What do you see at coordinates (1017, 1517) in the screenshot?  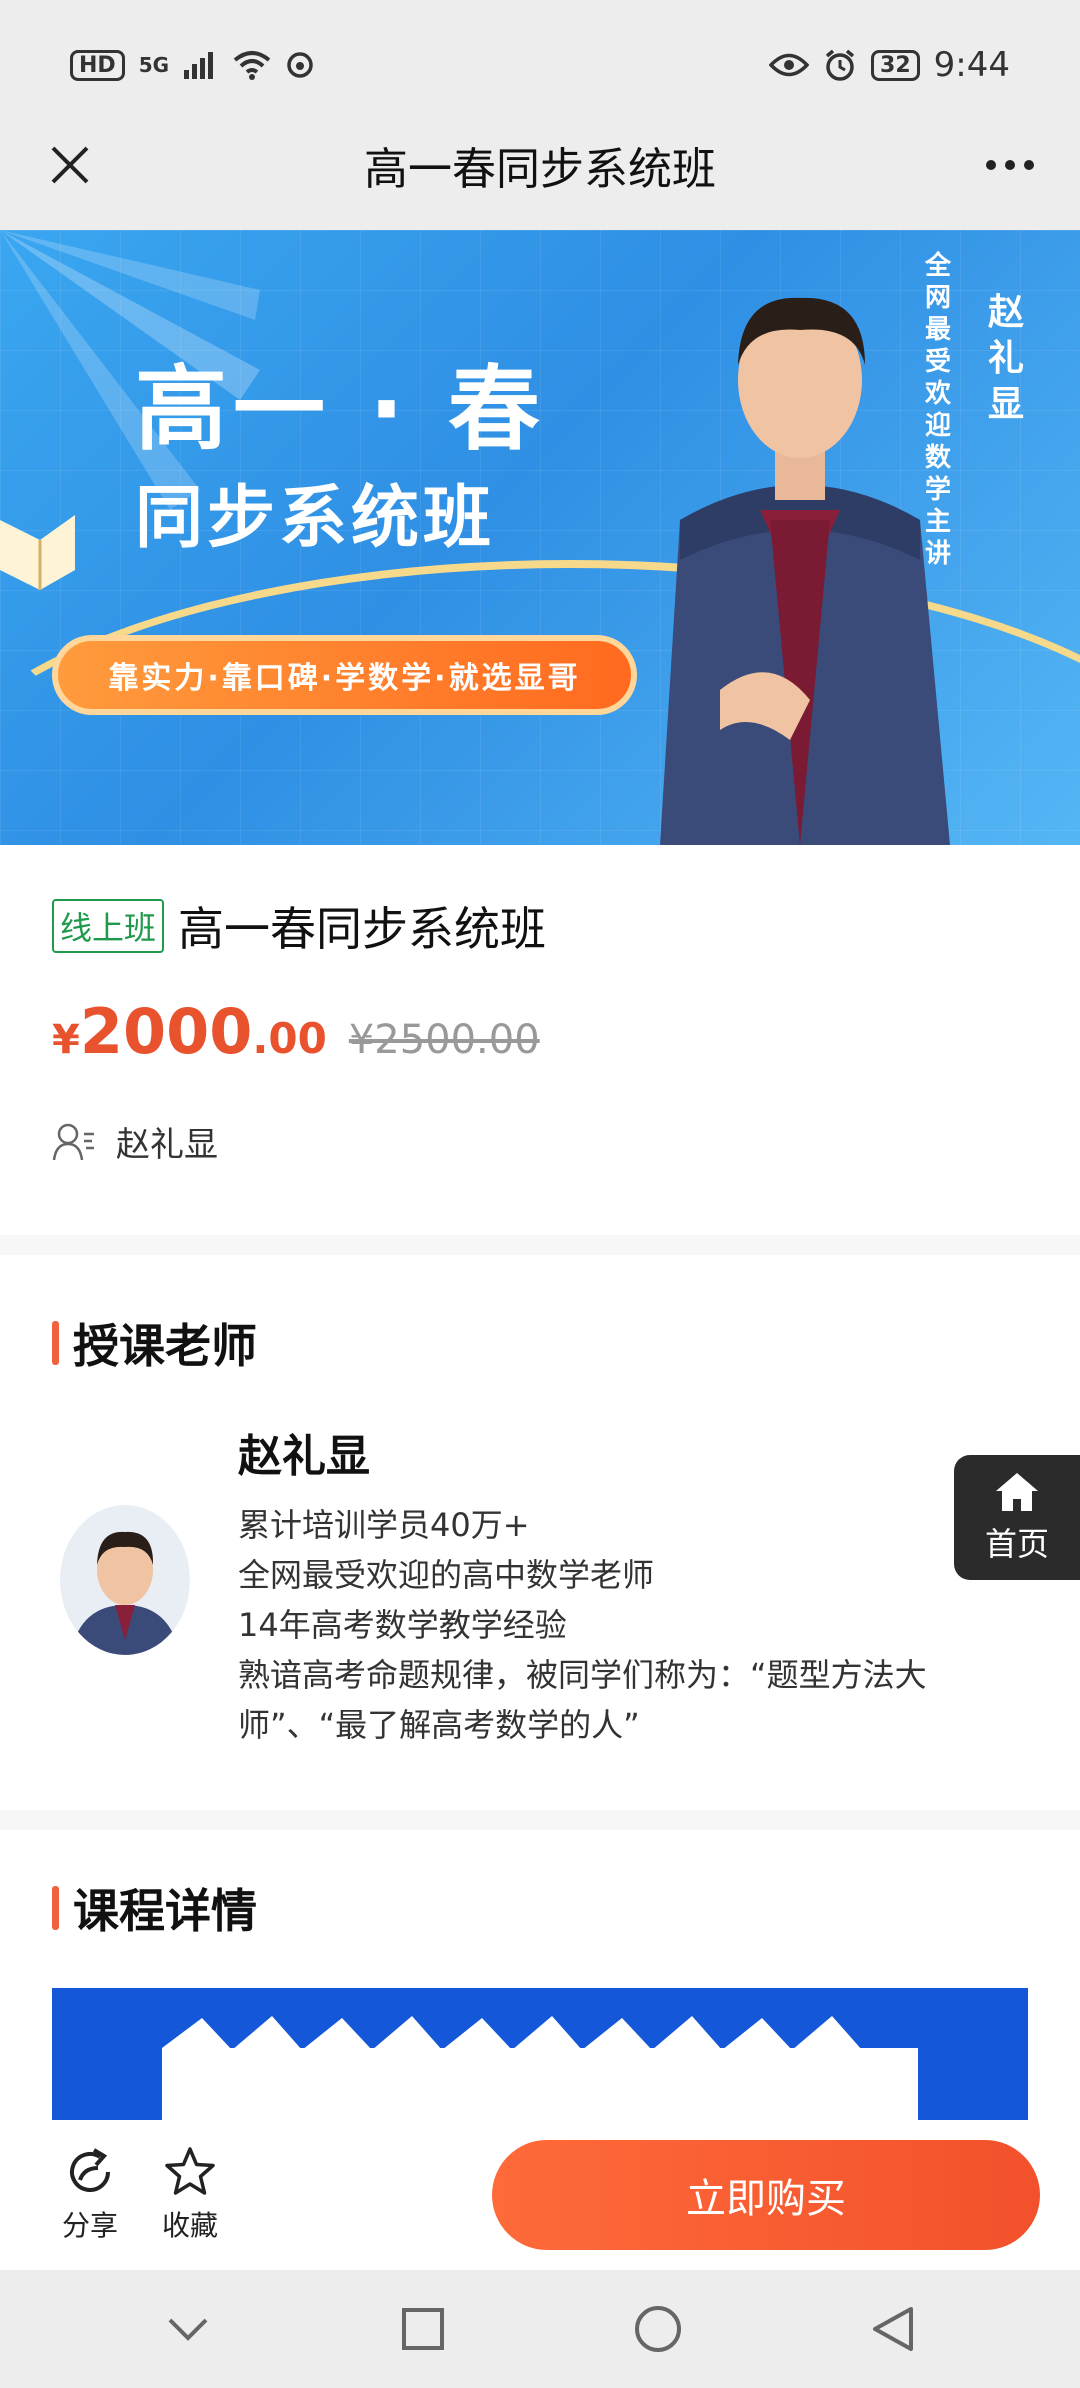 I see `home-float-button: 首页` at bounding box center [1017, 1517].